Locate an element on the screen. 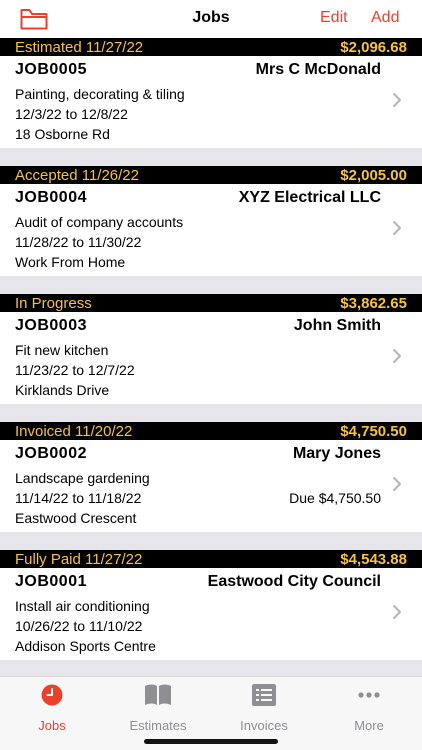 The width and height of the screenshot is (422, 750). job-status-header: Estimated 11/27/22 $2,096.68 is located at coordinates (211, 47).